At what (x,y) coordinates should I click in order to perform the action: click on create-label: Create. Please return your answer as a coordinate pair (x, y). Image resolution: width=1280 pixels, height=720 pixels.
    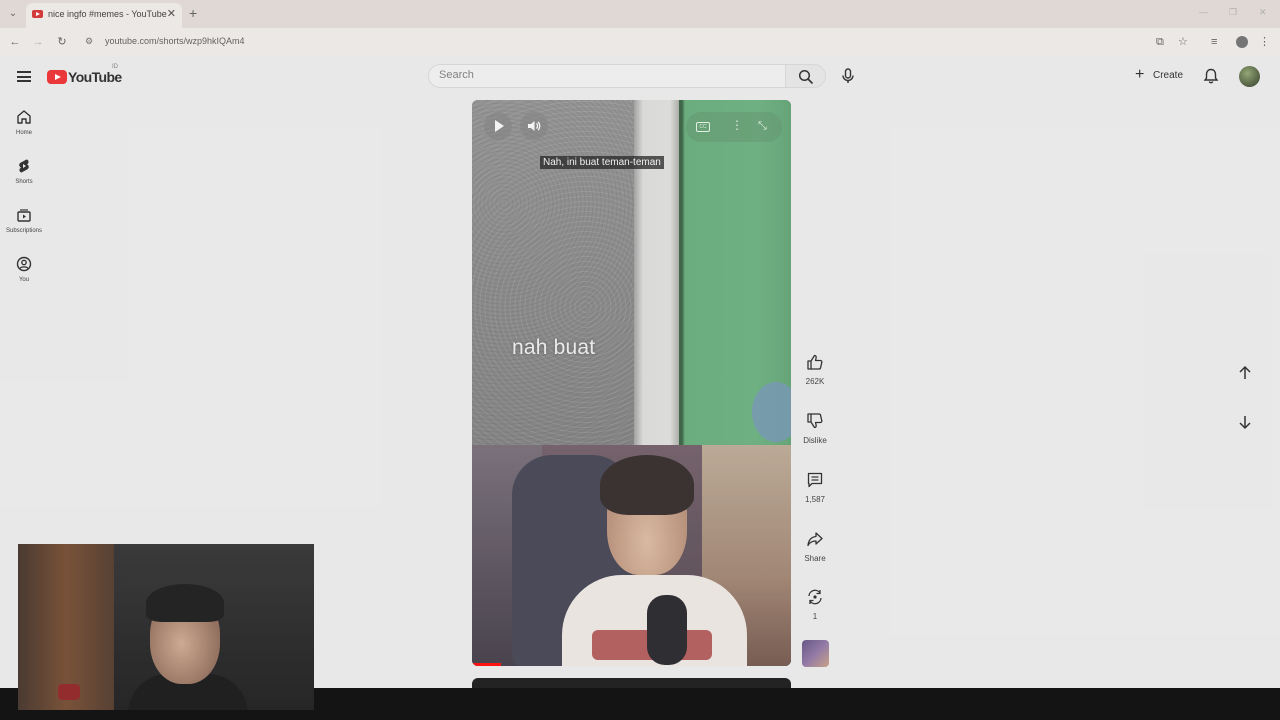
    Looking at the image, I should click on (1168, 75).